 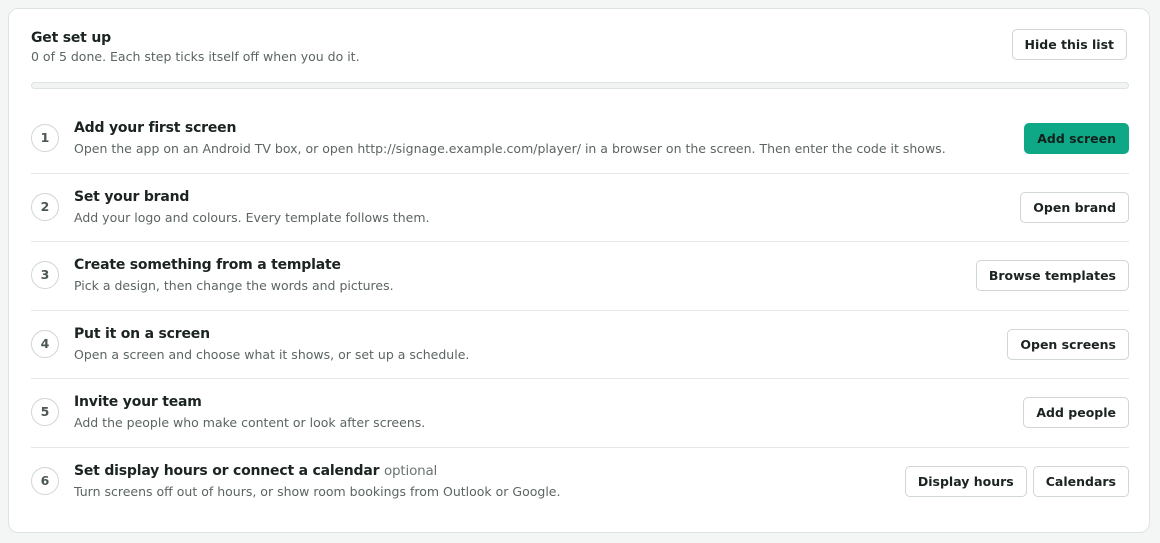 What do you see at coordinates (1052, 275) in the screenshot?
I see `browse-templates-button: Browse templates` at bounding box center [1052, 275].